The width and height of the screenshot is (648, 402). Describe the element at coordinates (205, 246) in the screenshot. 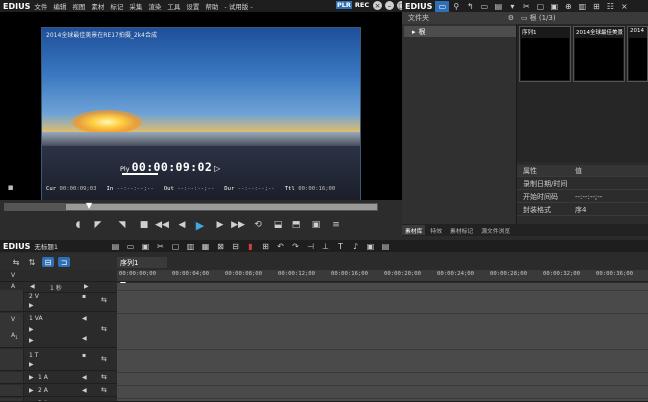

I see `replace-icon: ▦` at that location.